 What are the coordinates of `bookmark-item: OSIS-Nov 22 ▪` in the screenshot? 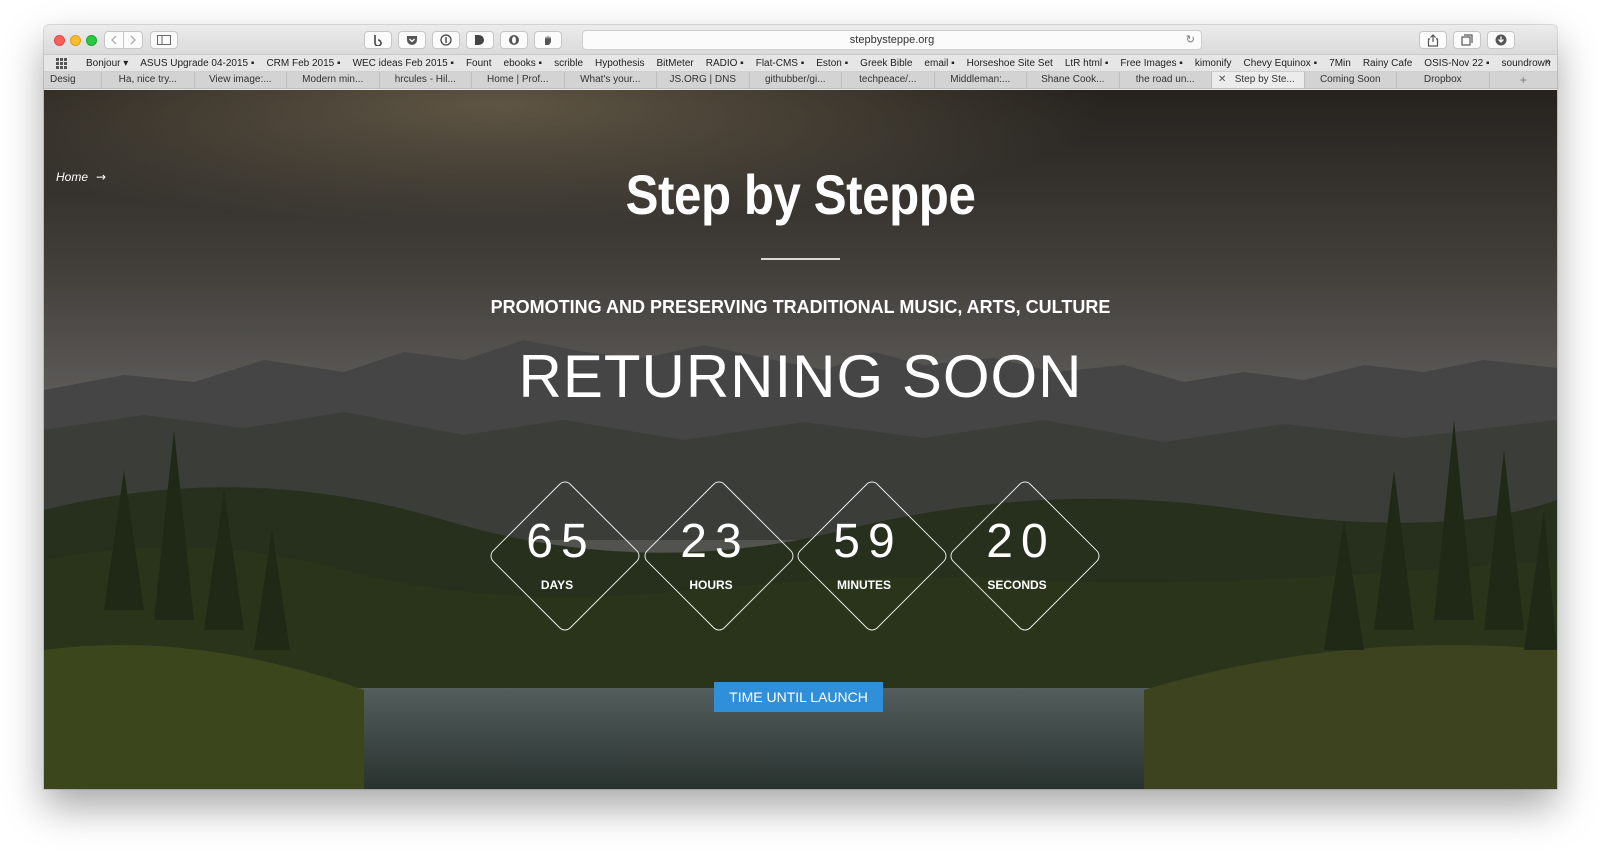 It's located at (1456, 63).